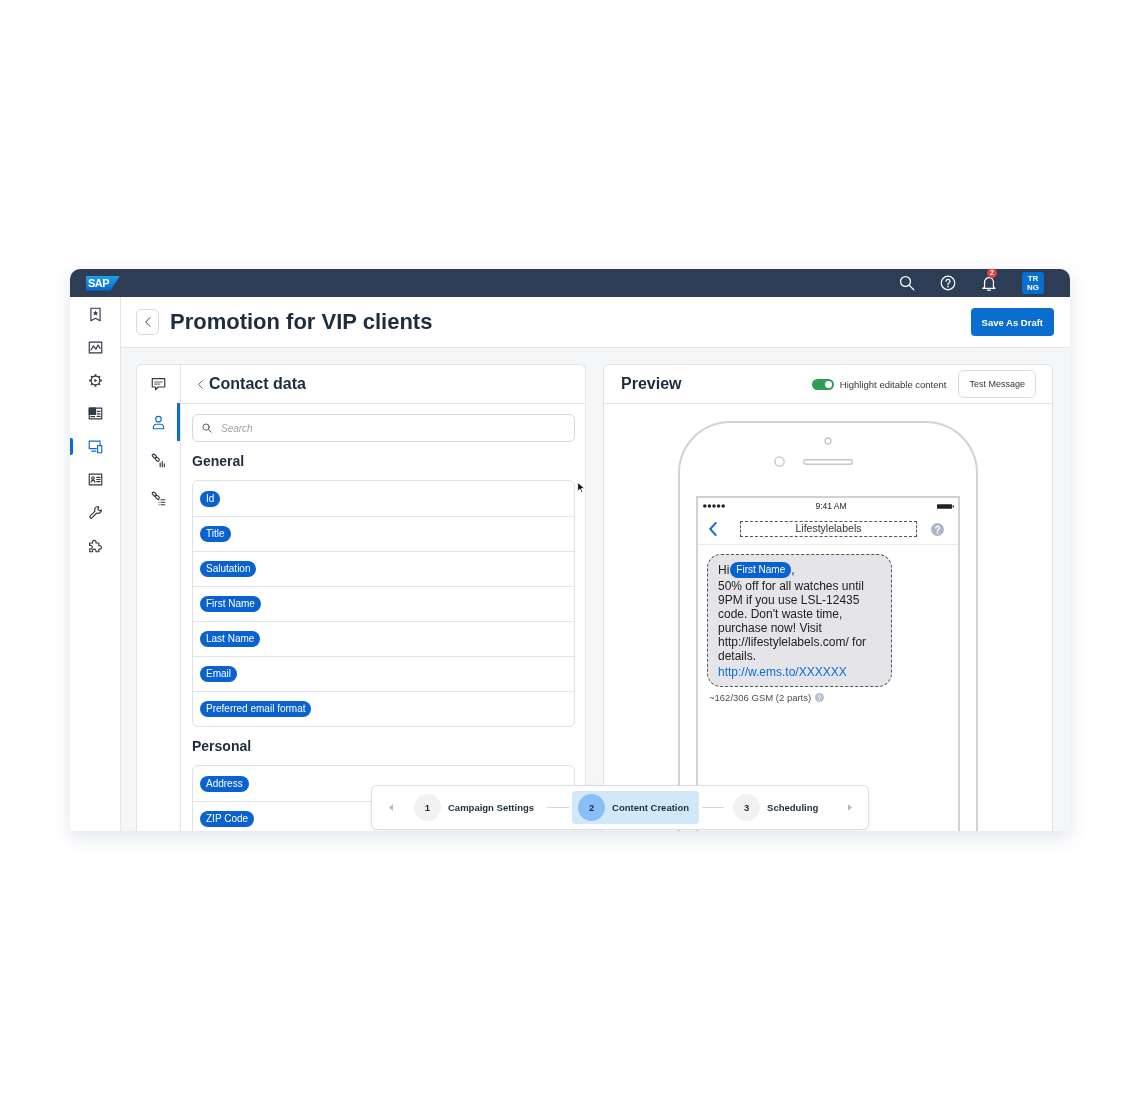  Describe the element at coordinates (218, 674) in the screenshot. I see `field-token: Email` at that location.